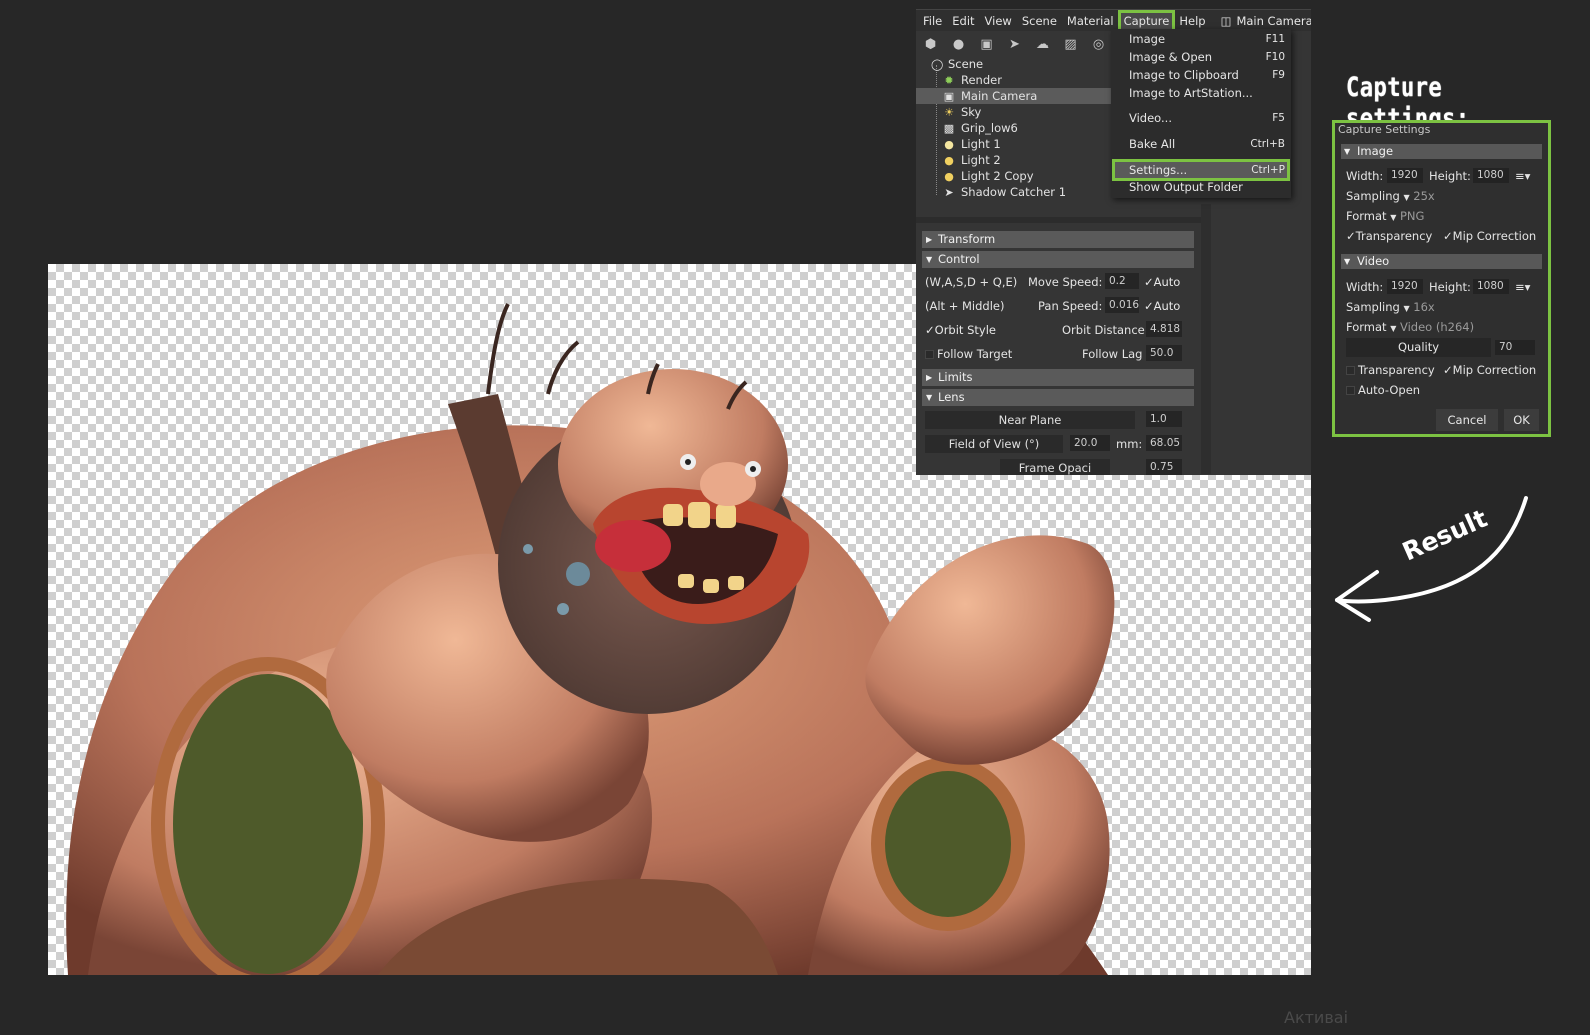 The width and height of the screenshot is (1590, 1035). I want to click on pan-speed-auto-checkbox: ✓Auto, so click(1162, 306).